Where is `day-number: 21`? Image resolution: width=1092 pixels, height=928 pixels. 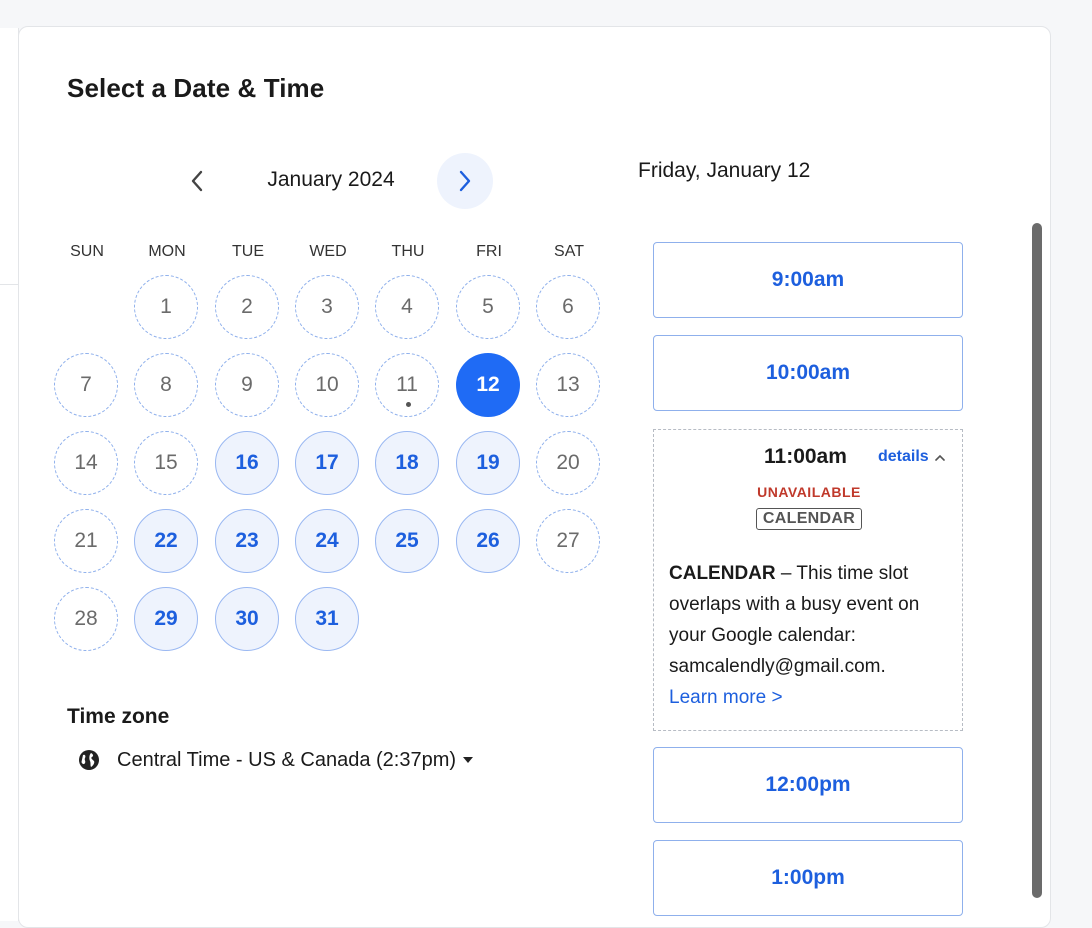 day-number: 21 is located at coordinates (86, 540).